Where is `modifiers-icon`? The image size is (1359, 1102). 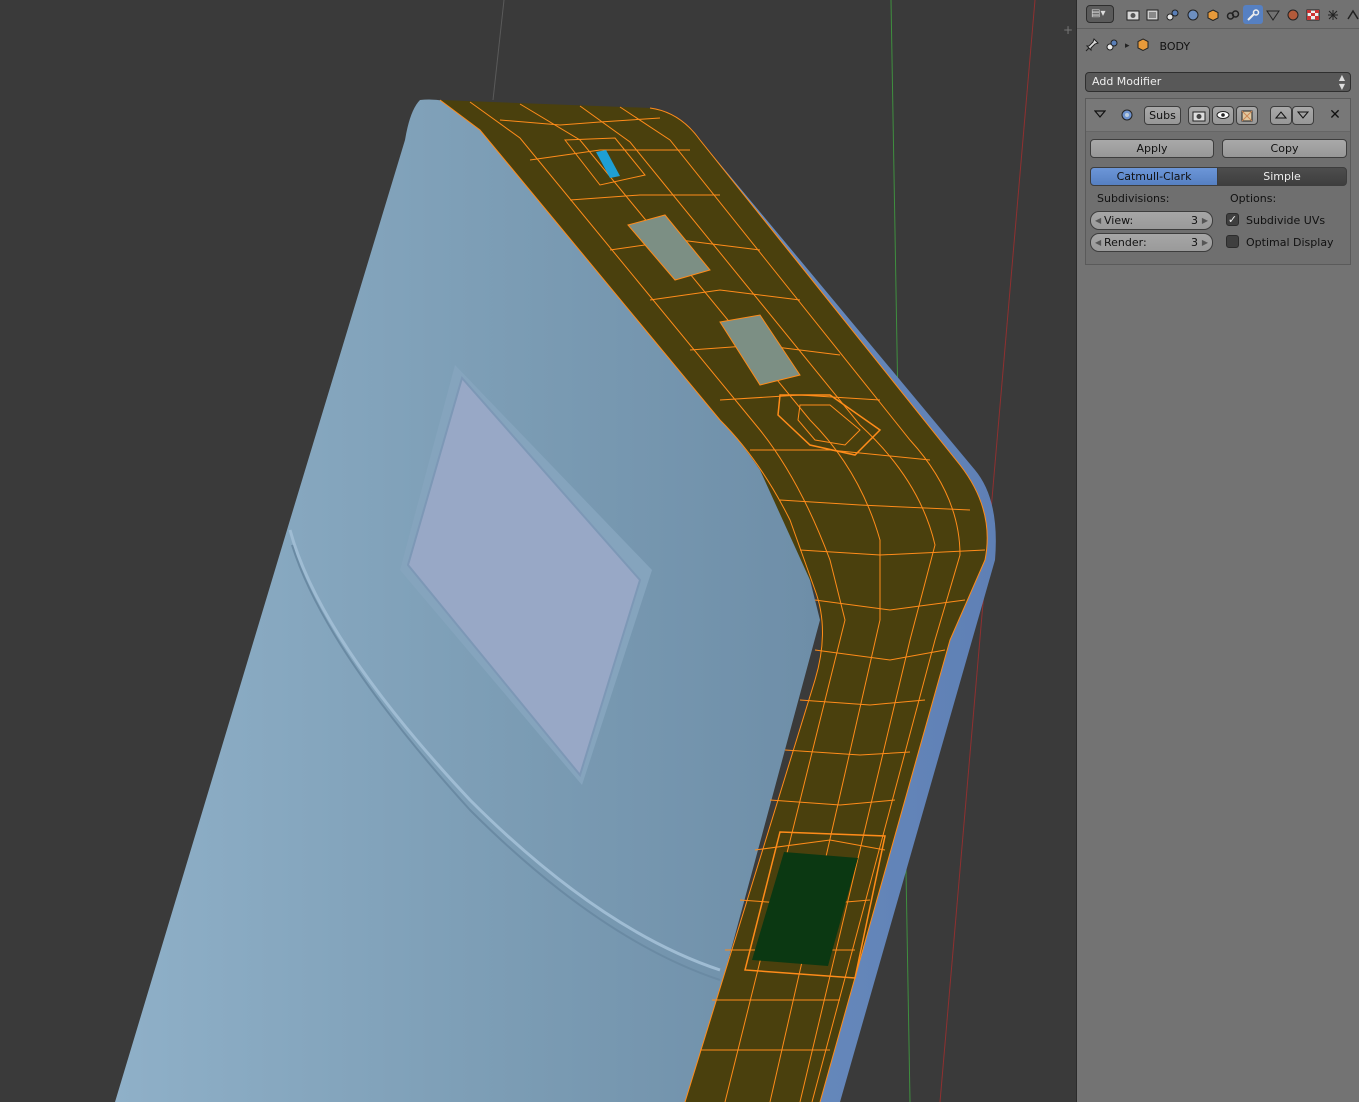 modifiers-icon is located at coordinates (1253, 14).